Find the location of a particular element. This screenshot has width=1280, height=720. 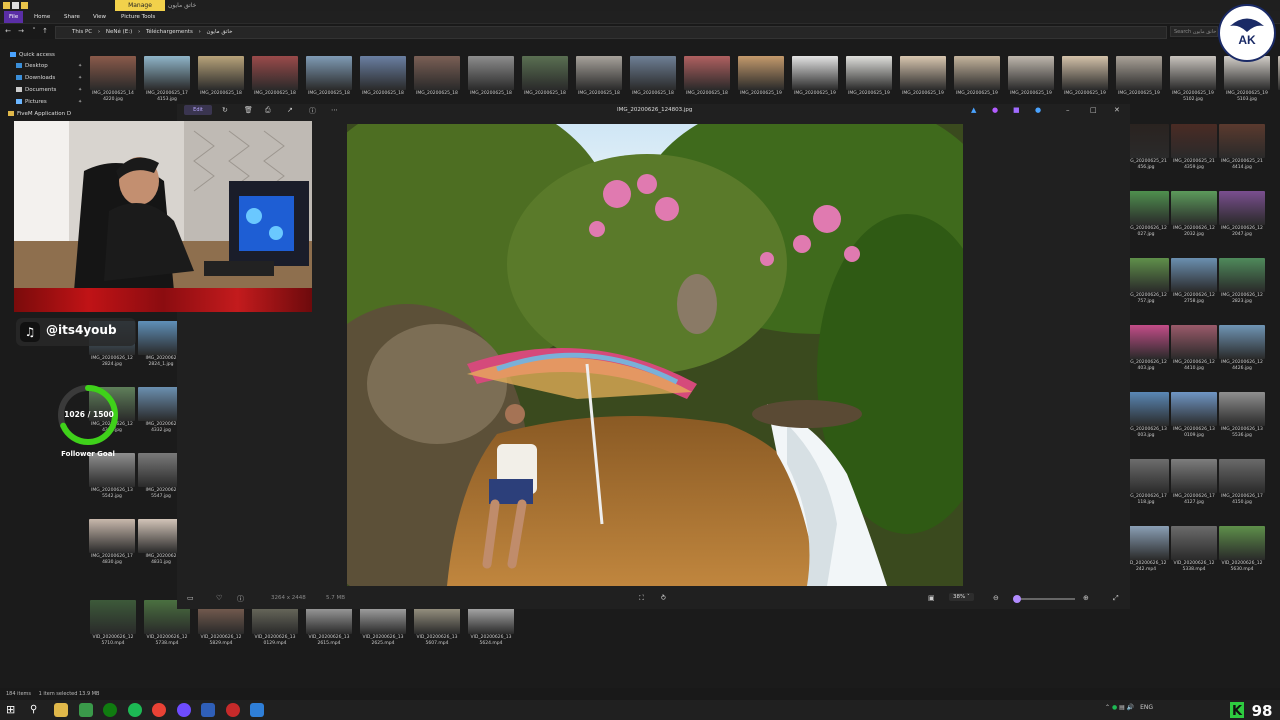

zoom-slider-handle is located at coordinates (1017, 599).